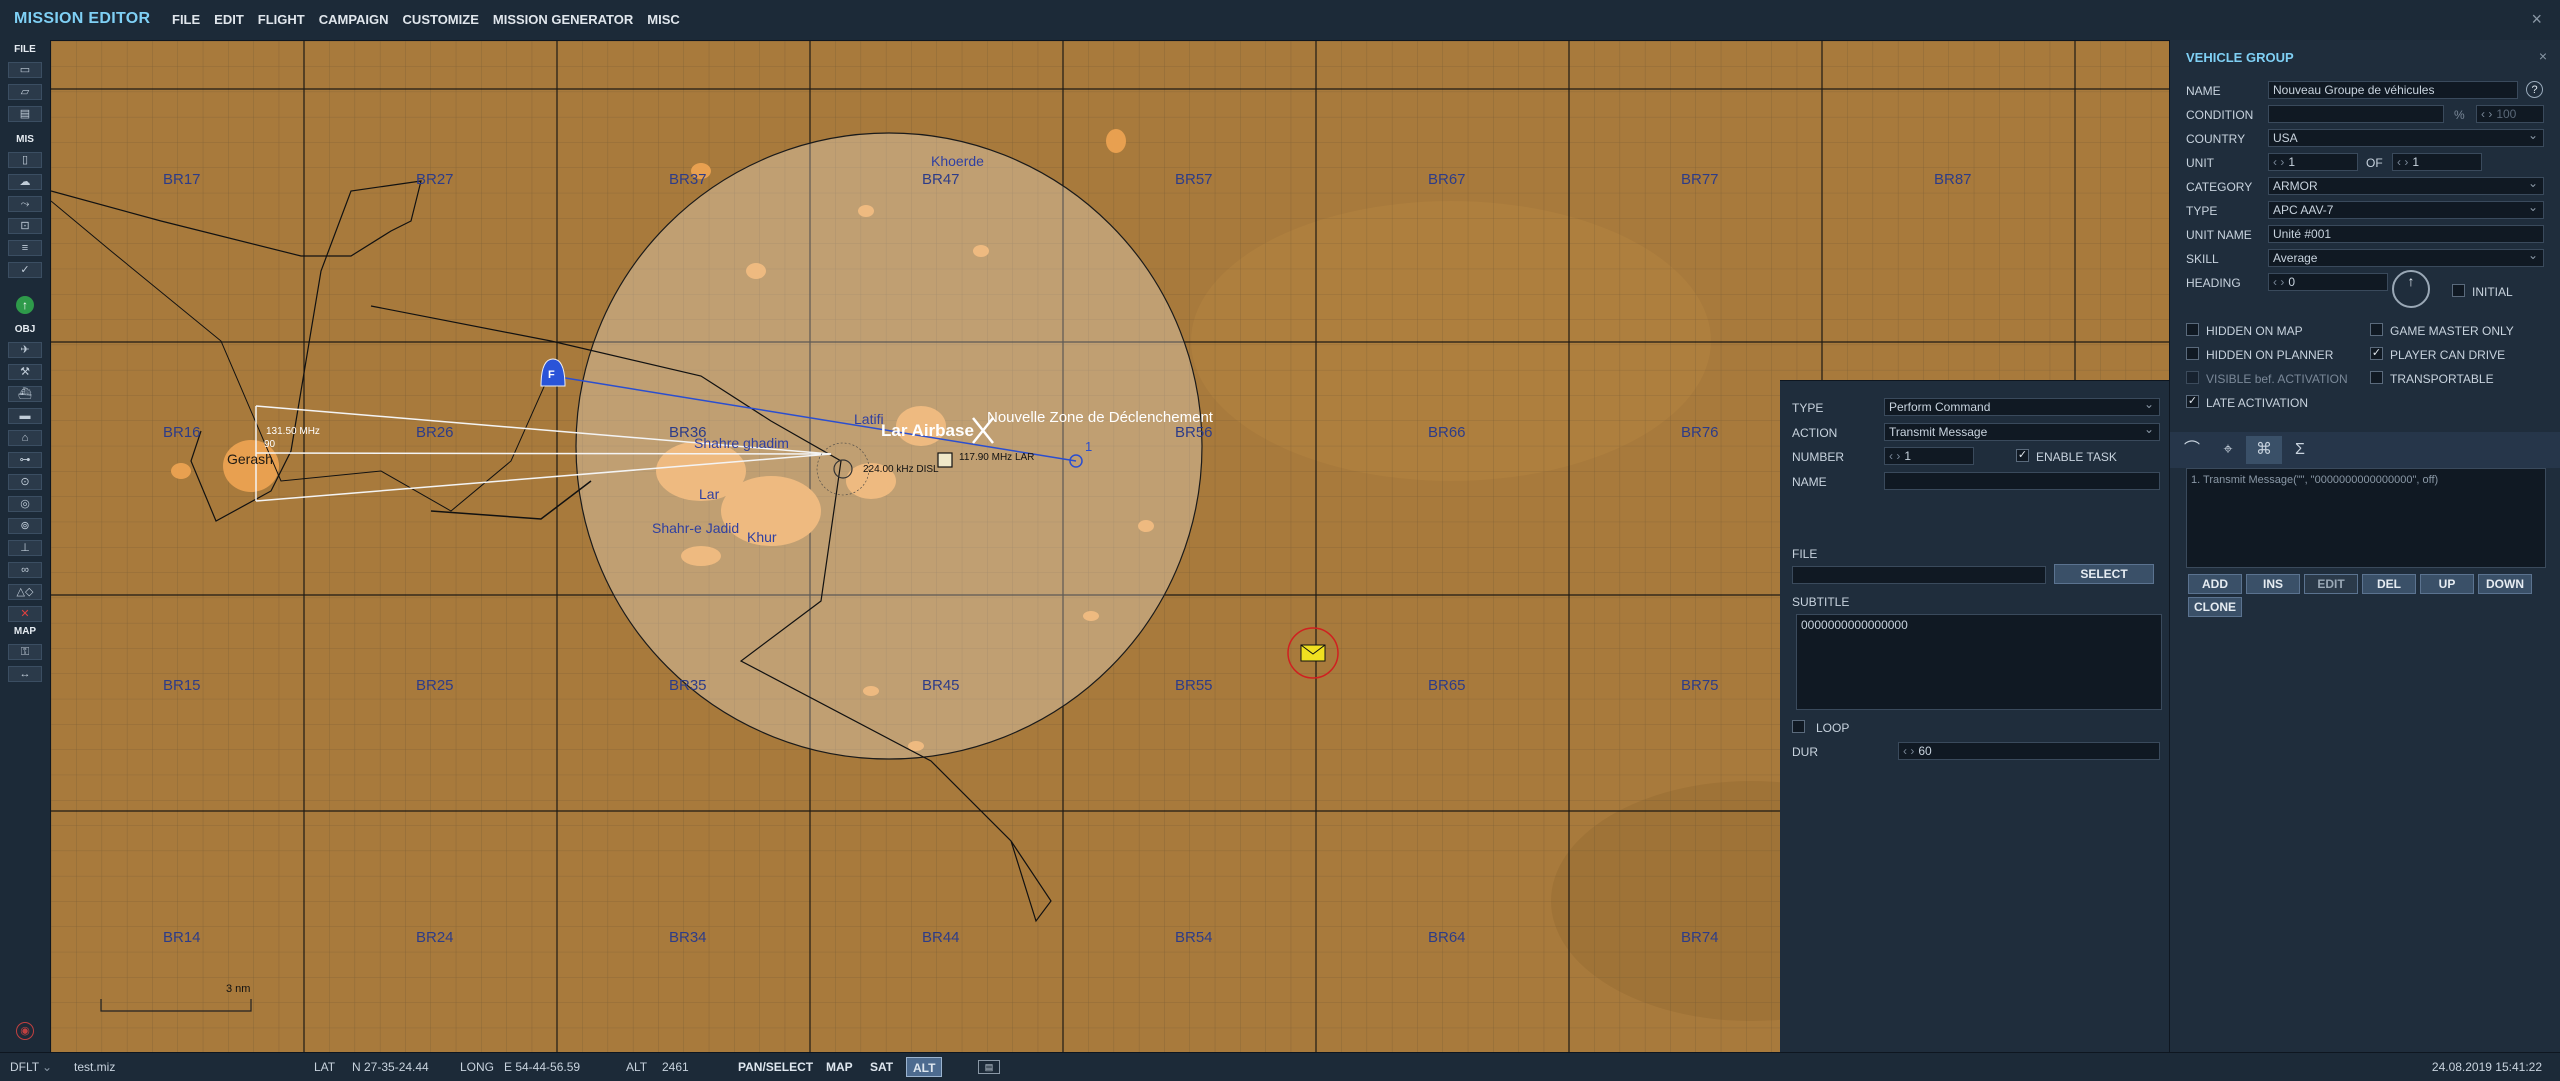 The width and height of the screenshot is (2560, 1081). I want to click on menu-misc: MISC, so click(663, 19).